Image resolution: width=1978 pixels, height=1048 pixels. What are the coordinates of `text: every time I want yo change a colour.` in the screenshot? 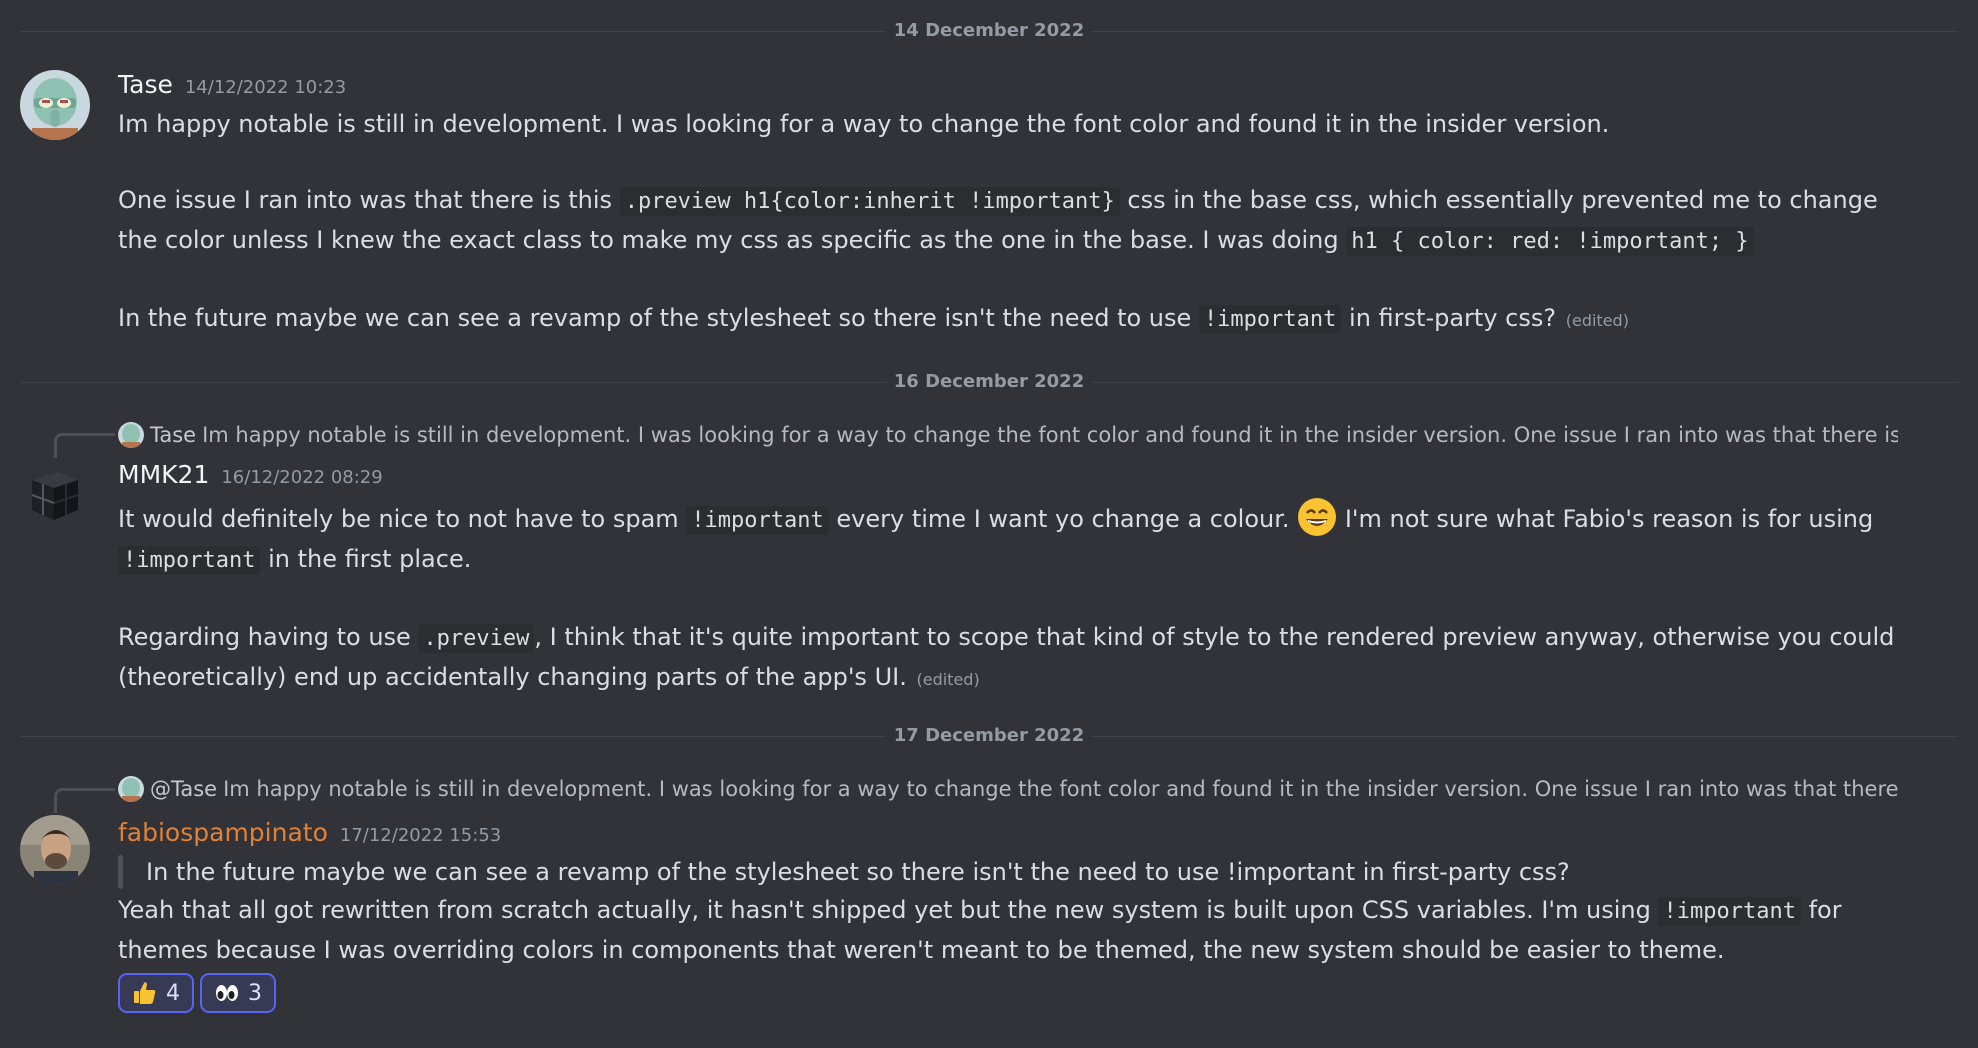 It's located at (1063, 519).